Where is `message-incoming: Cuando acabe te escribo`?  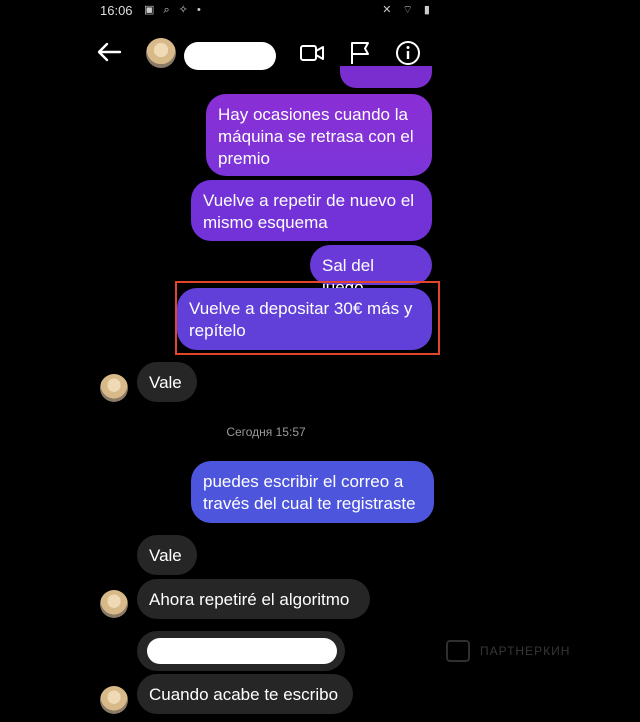
message-incoming: Cuando acabe te escribo is located at coordinates (245, 694).